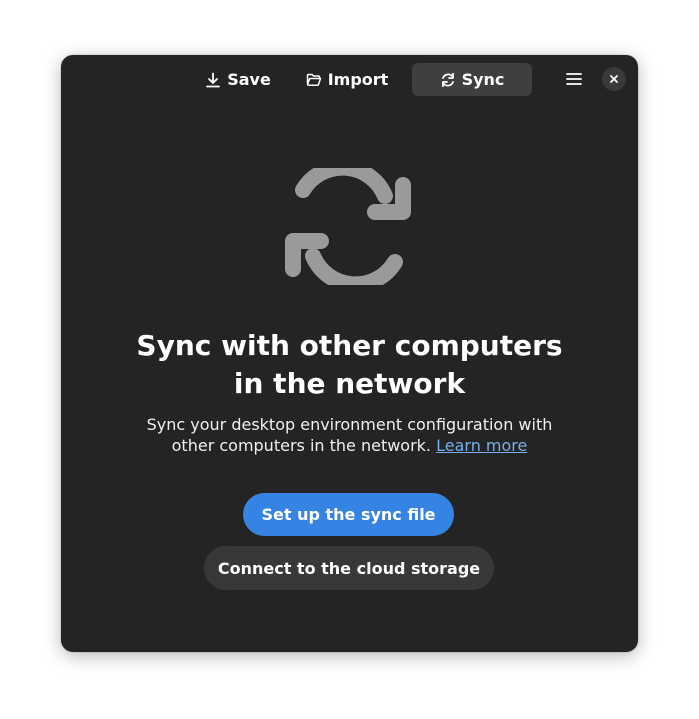 The image size is (699, 719). I want to click on tab-save: Save, so click(238, 79).